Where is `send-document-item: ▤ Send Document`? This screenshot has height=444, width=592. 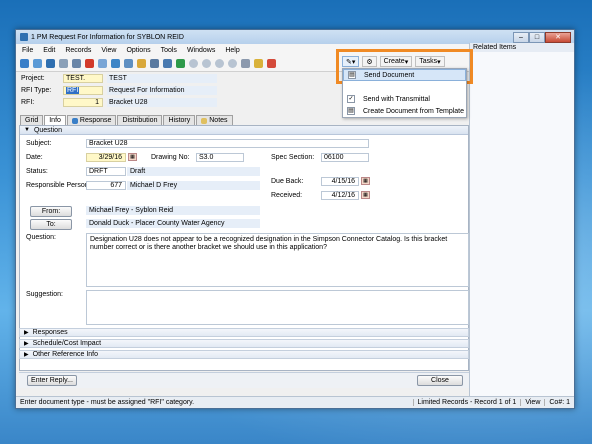 send-document-item: ▤ Send Document is located at coordinates (404, 75).